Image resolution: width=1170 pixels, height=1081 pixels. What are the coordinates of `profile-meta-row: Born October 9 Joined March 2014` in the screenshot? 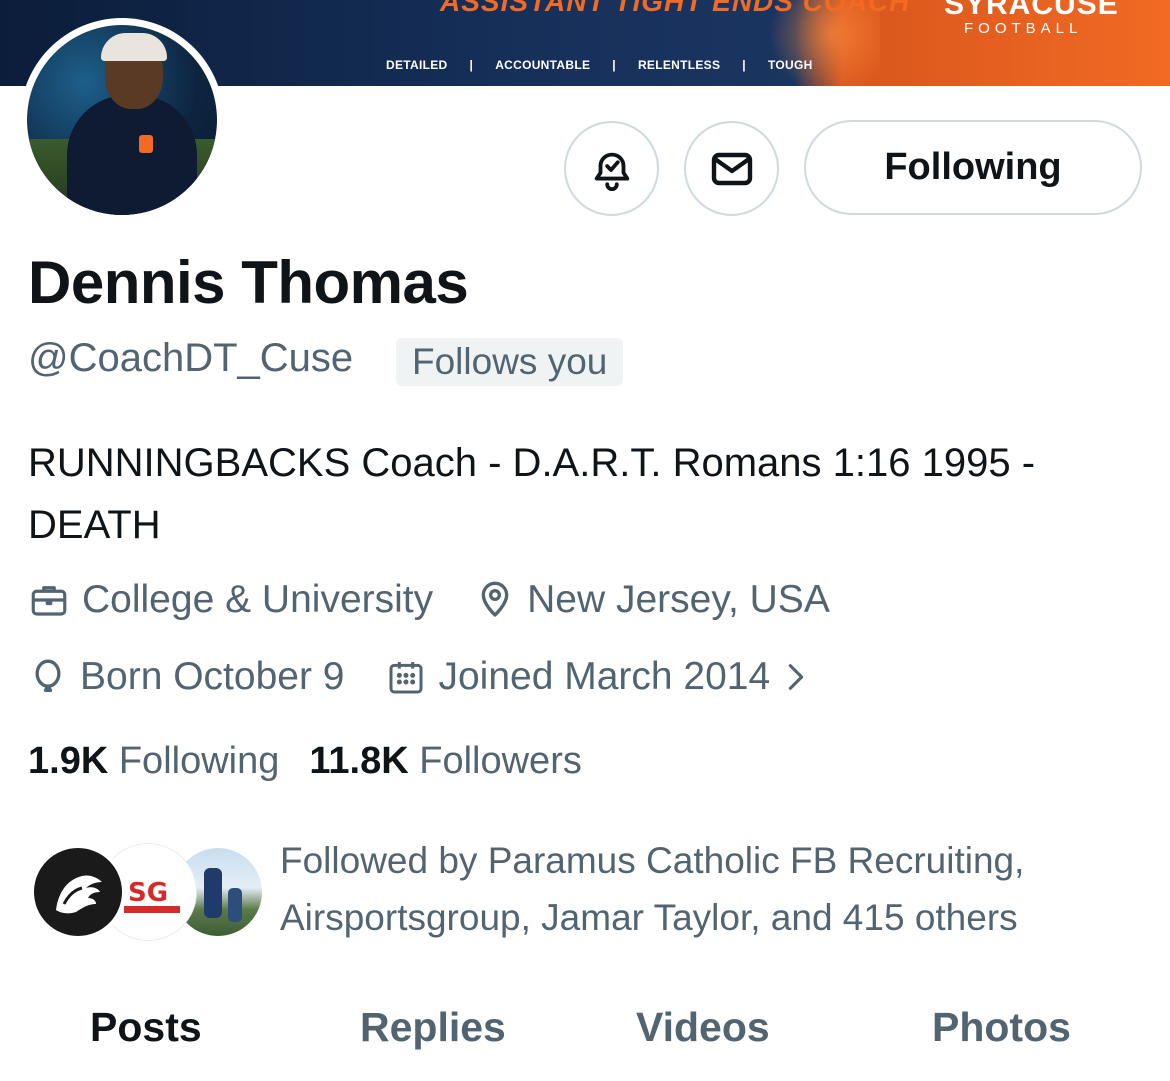 It's located at (446, 677).